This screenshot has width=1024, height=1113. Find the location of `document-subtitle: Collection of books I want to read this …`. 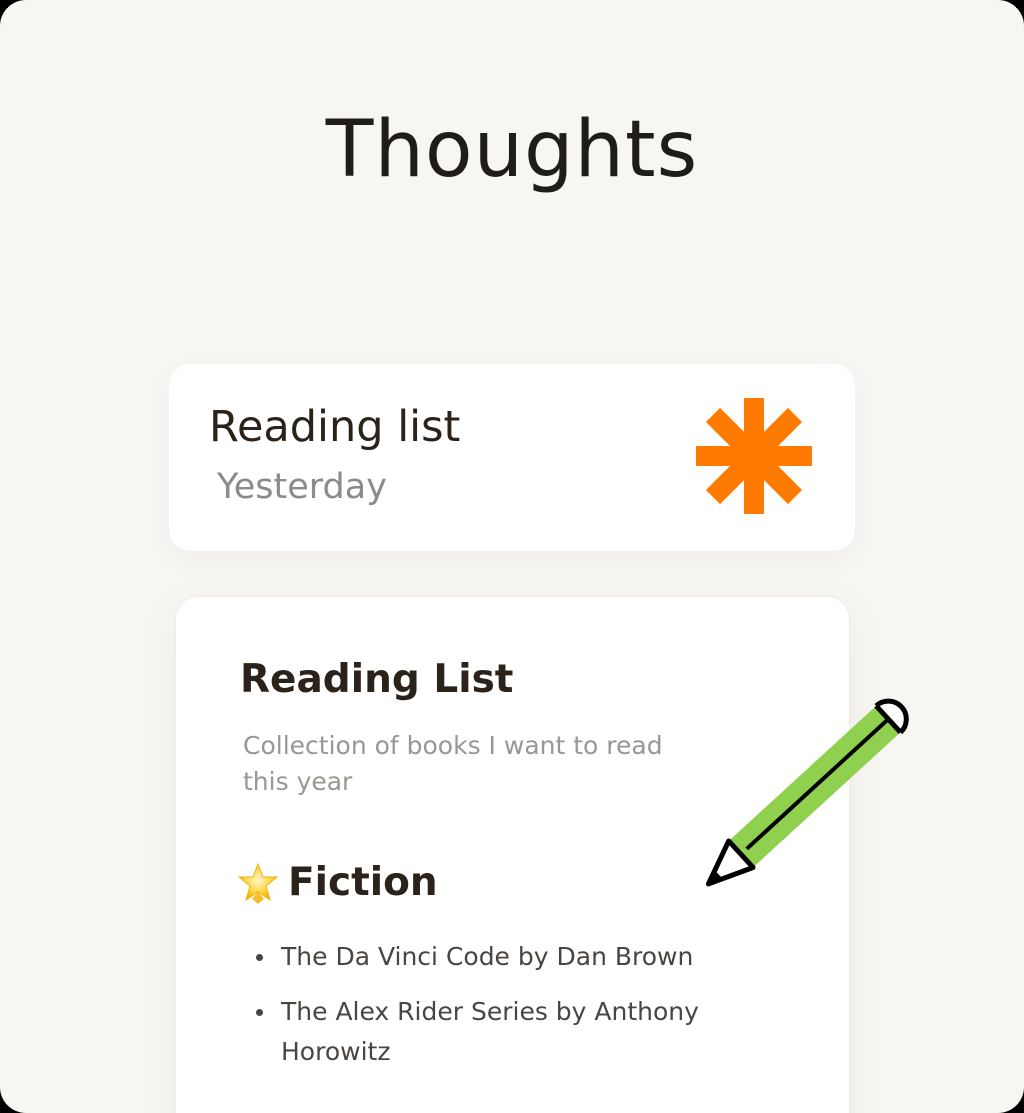

document-subtitle: Collection of books I want to read this … is located at coordinates (453, 763).